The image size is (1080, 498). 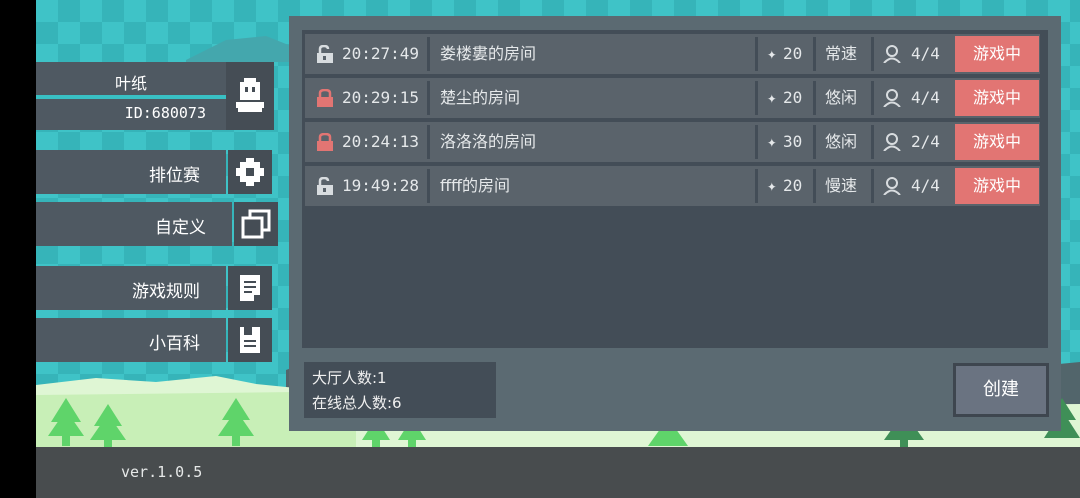 What do you see at coordinates (130, 83) in the screenshot?
I see `player-name: 叶纸` at bounding box center [130, 83].